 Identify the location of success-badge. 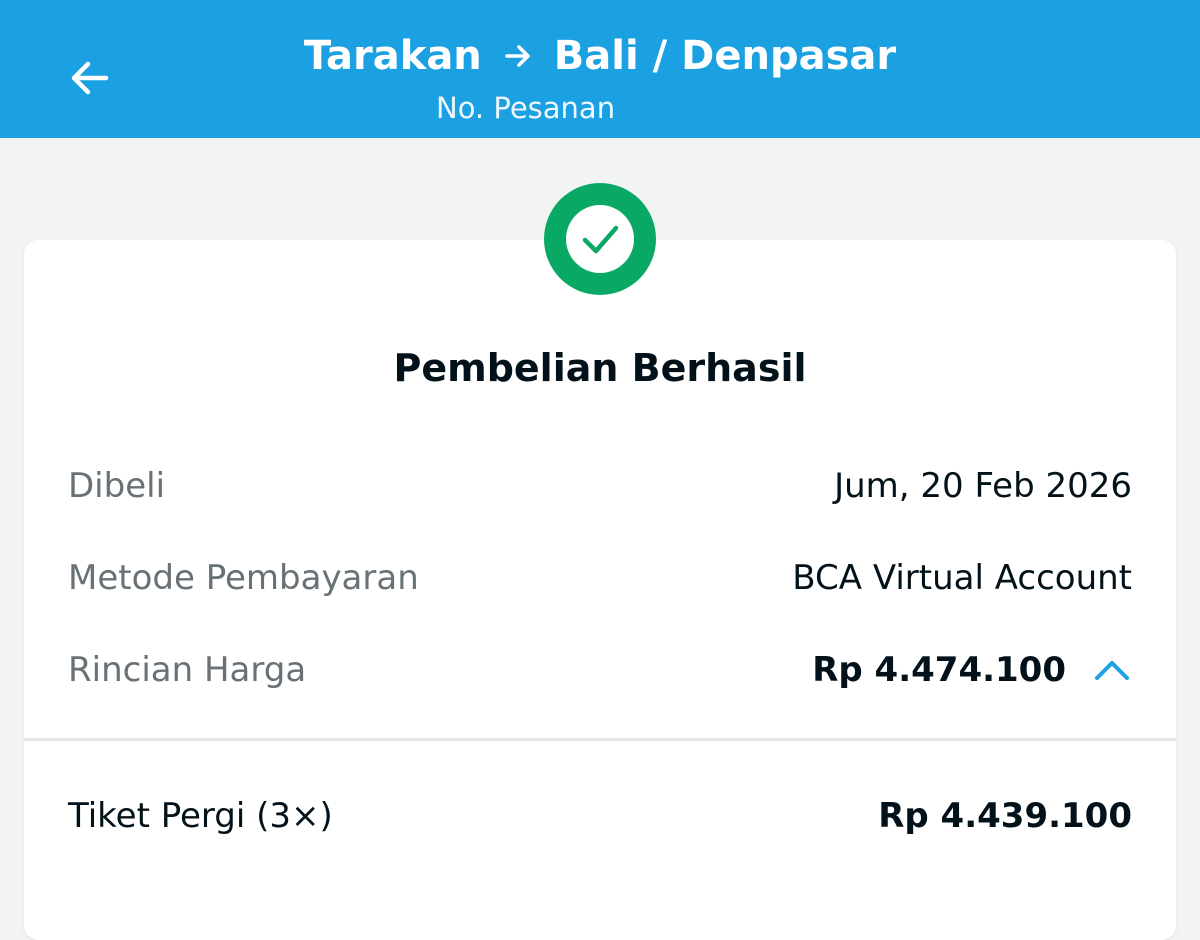
(600, 239).